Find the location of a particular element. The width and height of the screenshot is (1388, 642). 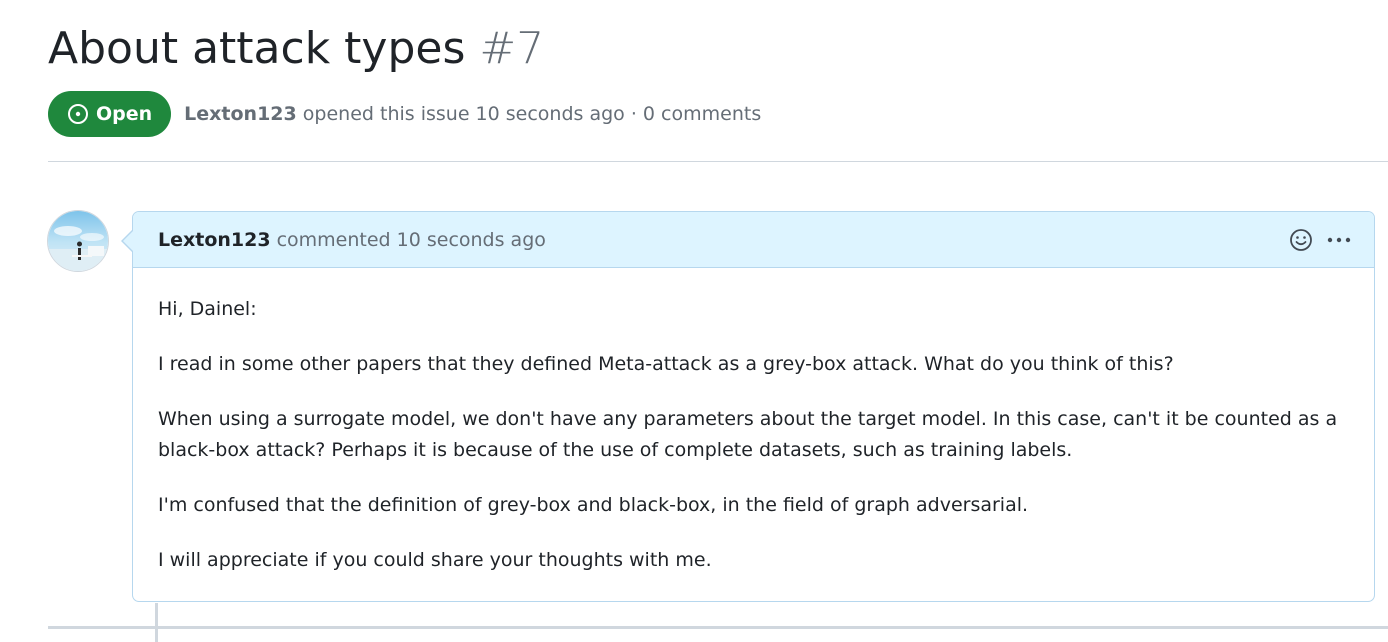

user-avatar is located at coordinates (78, 241).